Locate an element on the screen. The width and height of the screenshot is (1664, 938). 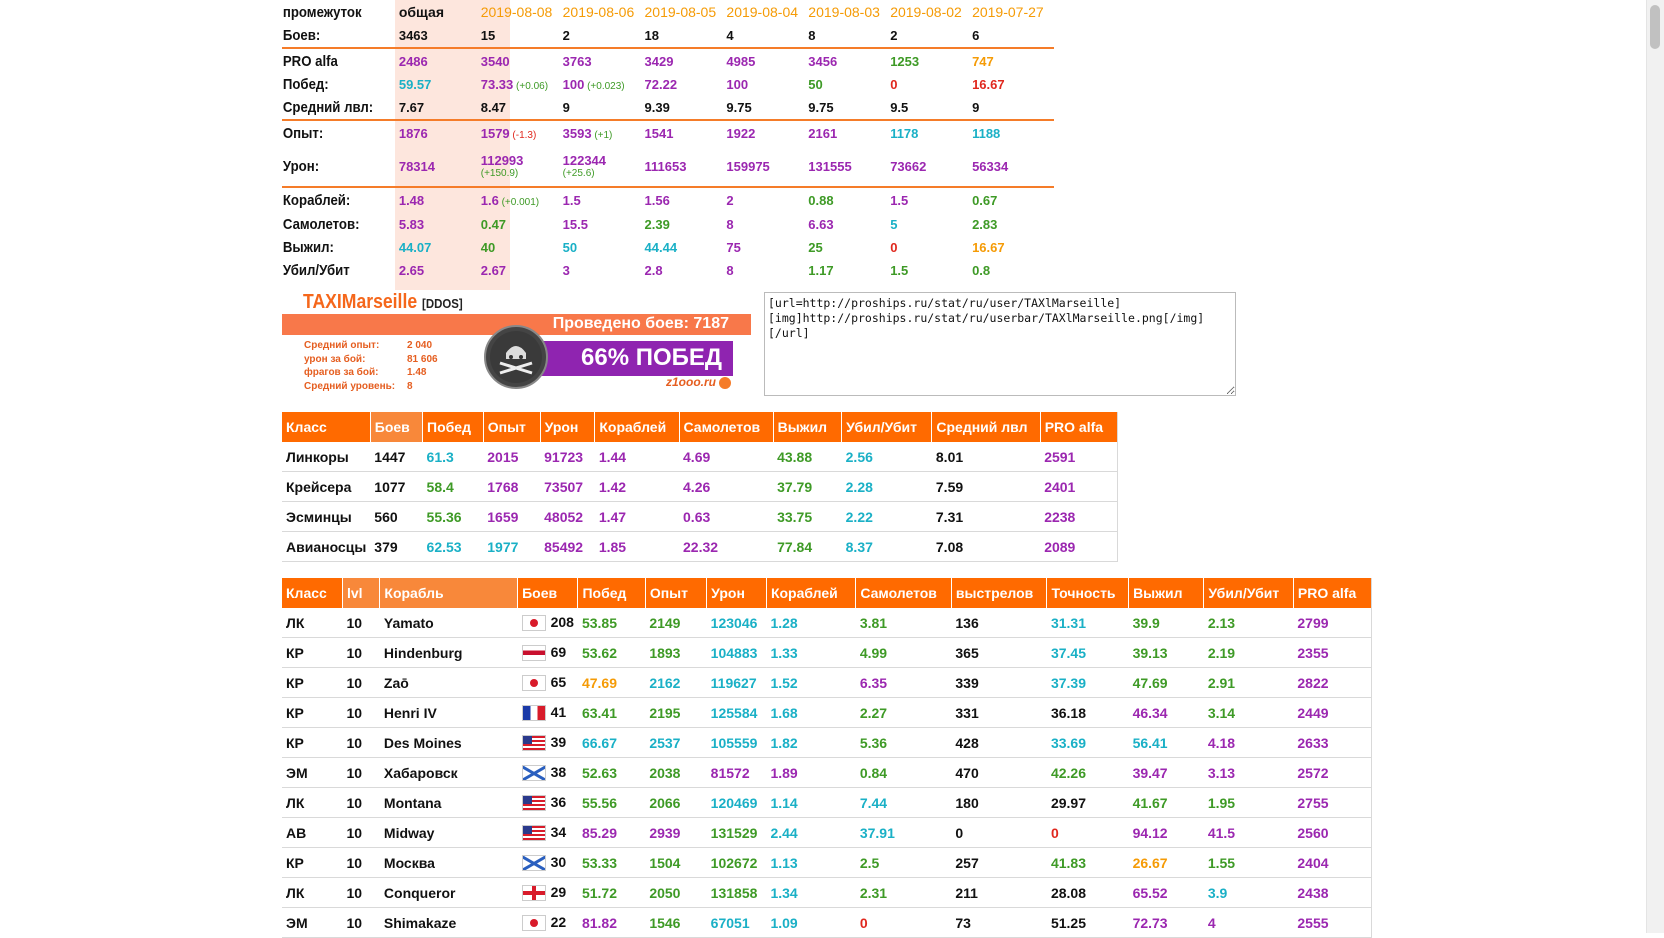
value: 0.88 is located at coordinates (821, 200).